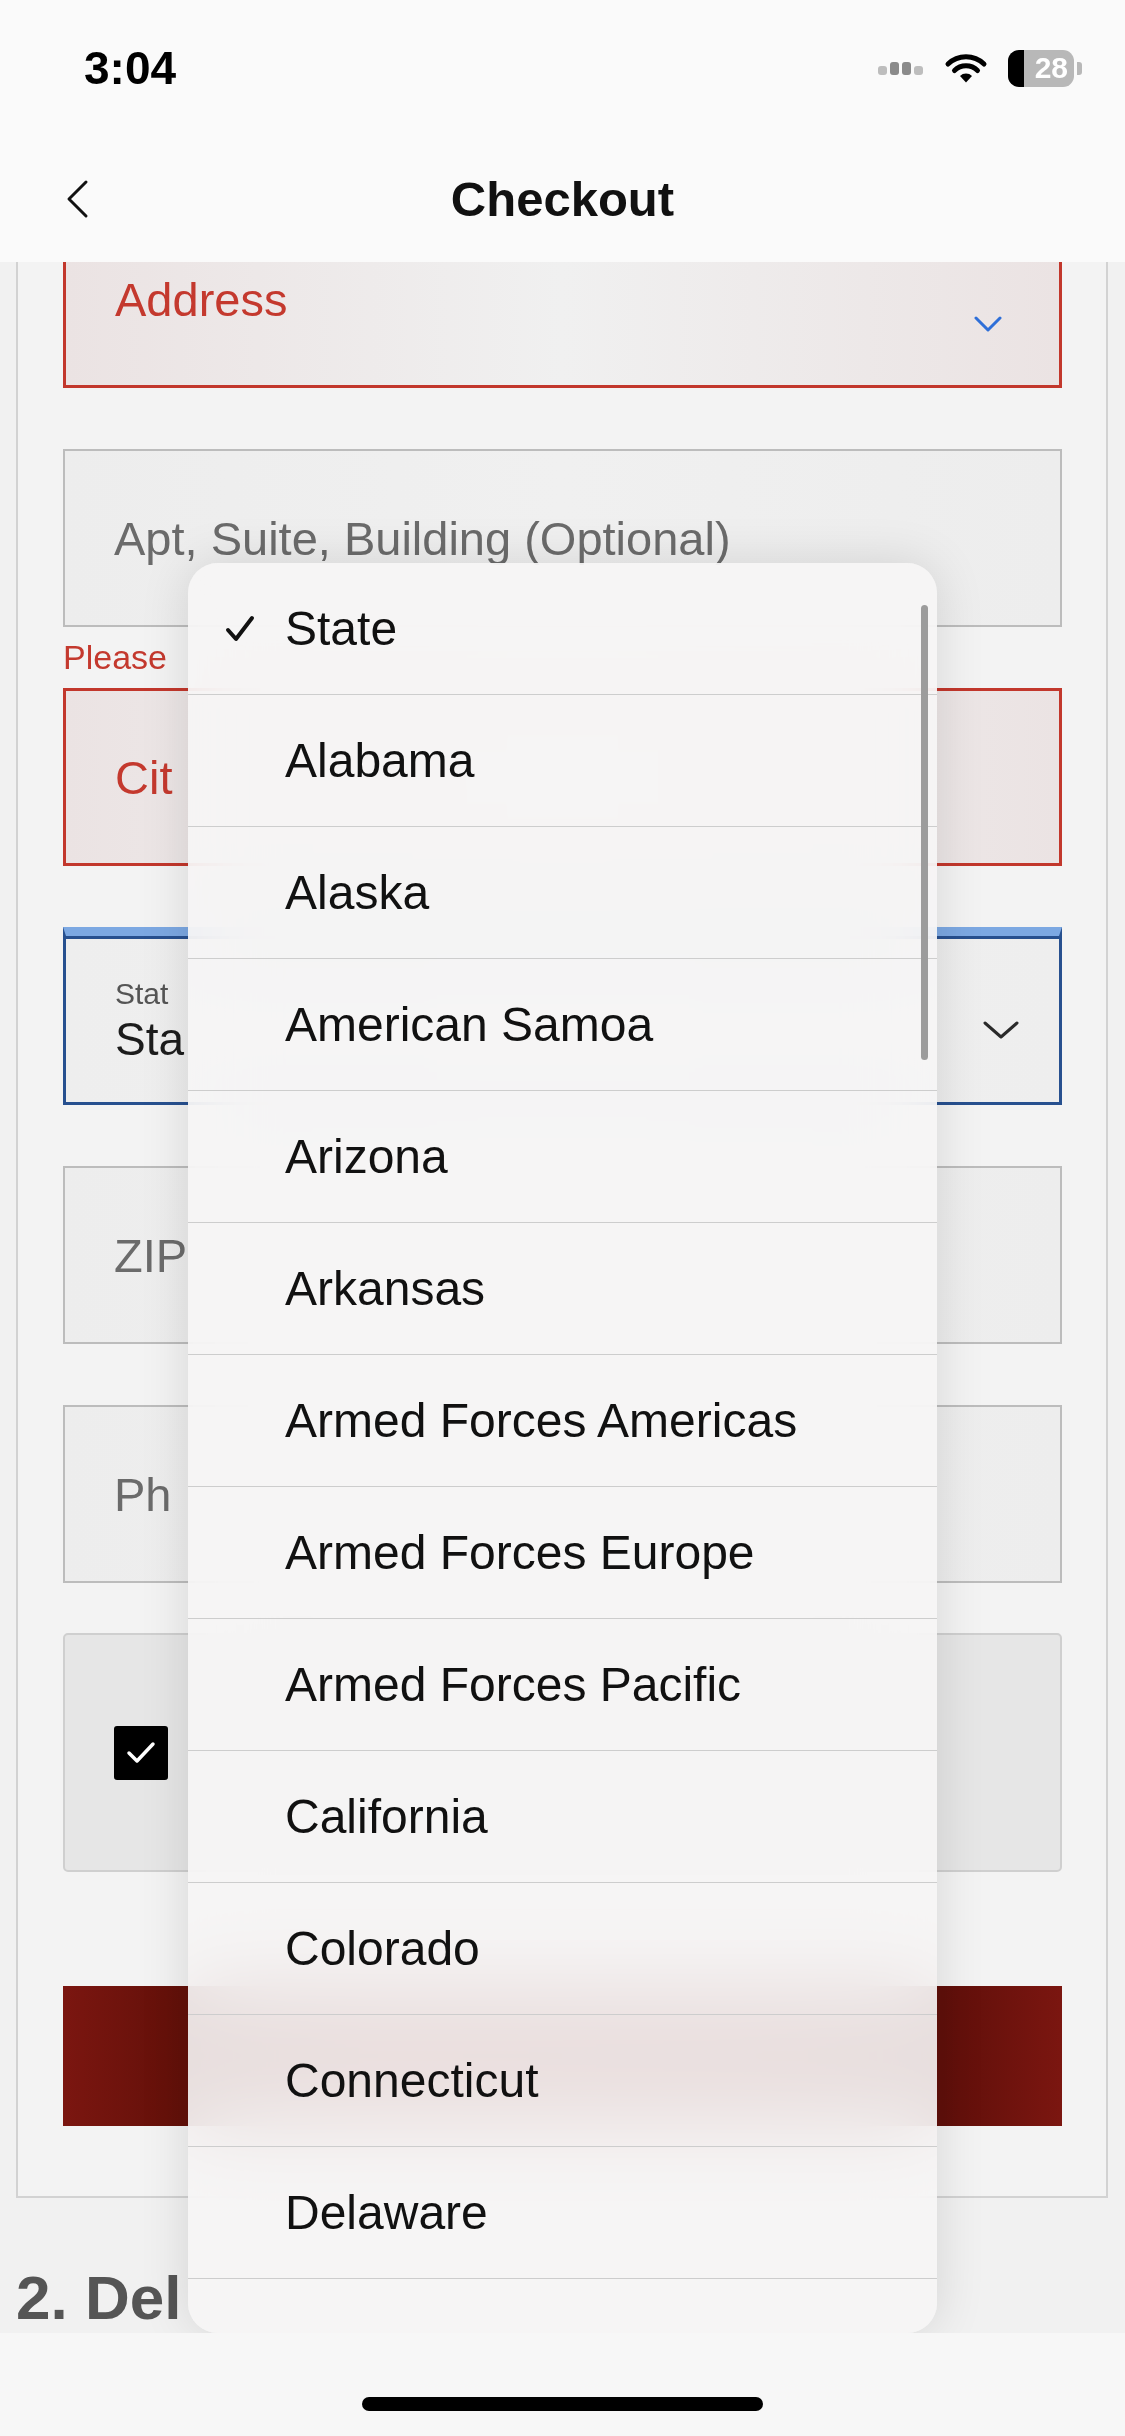 Image resolution: width=1125 pixels, height=2436 pixels. Describe the element at coordinates (924, 832) in the screenshot. I see `scrollbar` at that location.